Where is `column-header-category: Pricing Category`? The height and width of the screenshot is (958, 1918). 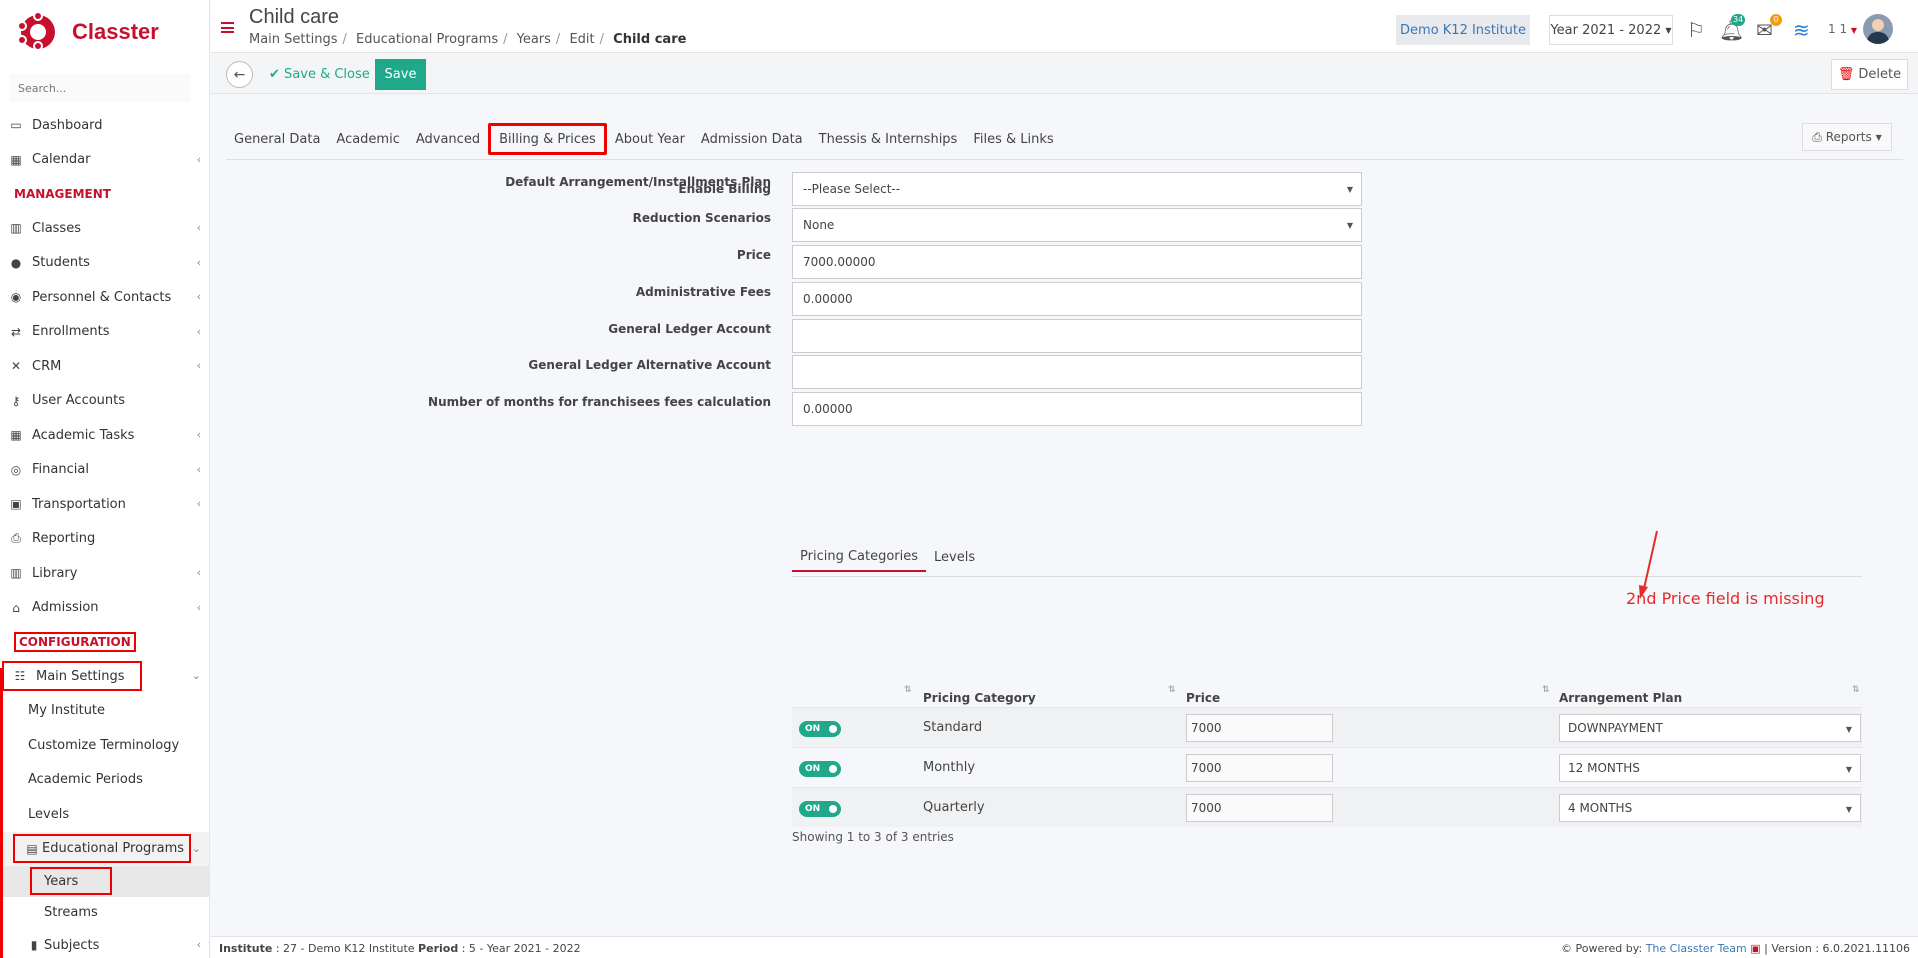 column-header-category: Pricing Category is located at coordinates (979, 698).